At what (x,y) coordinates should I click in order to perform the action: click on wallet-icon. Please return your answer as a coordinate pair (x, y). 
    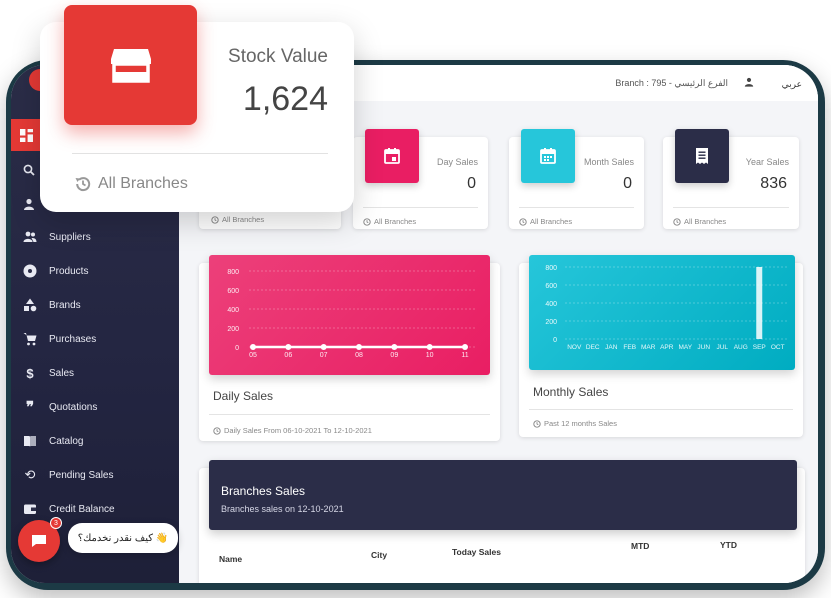
    Looking at the image, I should click on (30, 509).